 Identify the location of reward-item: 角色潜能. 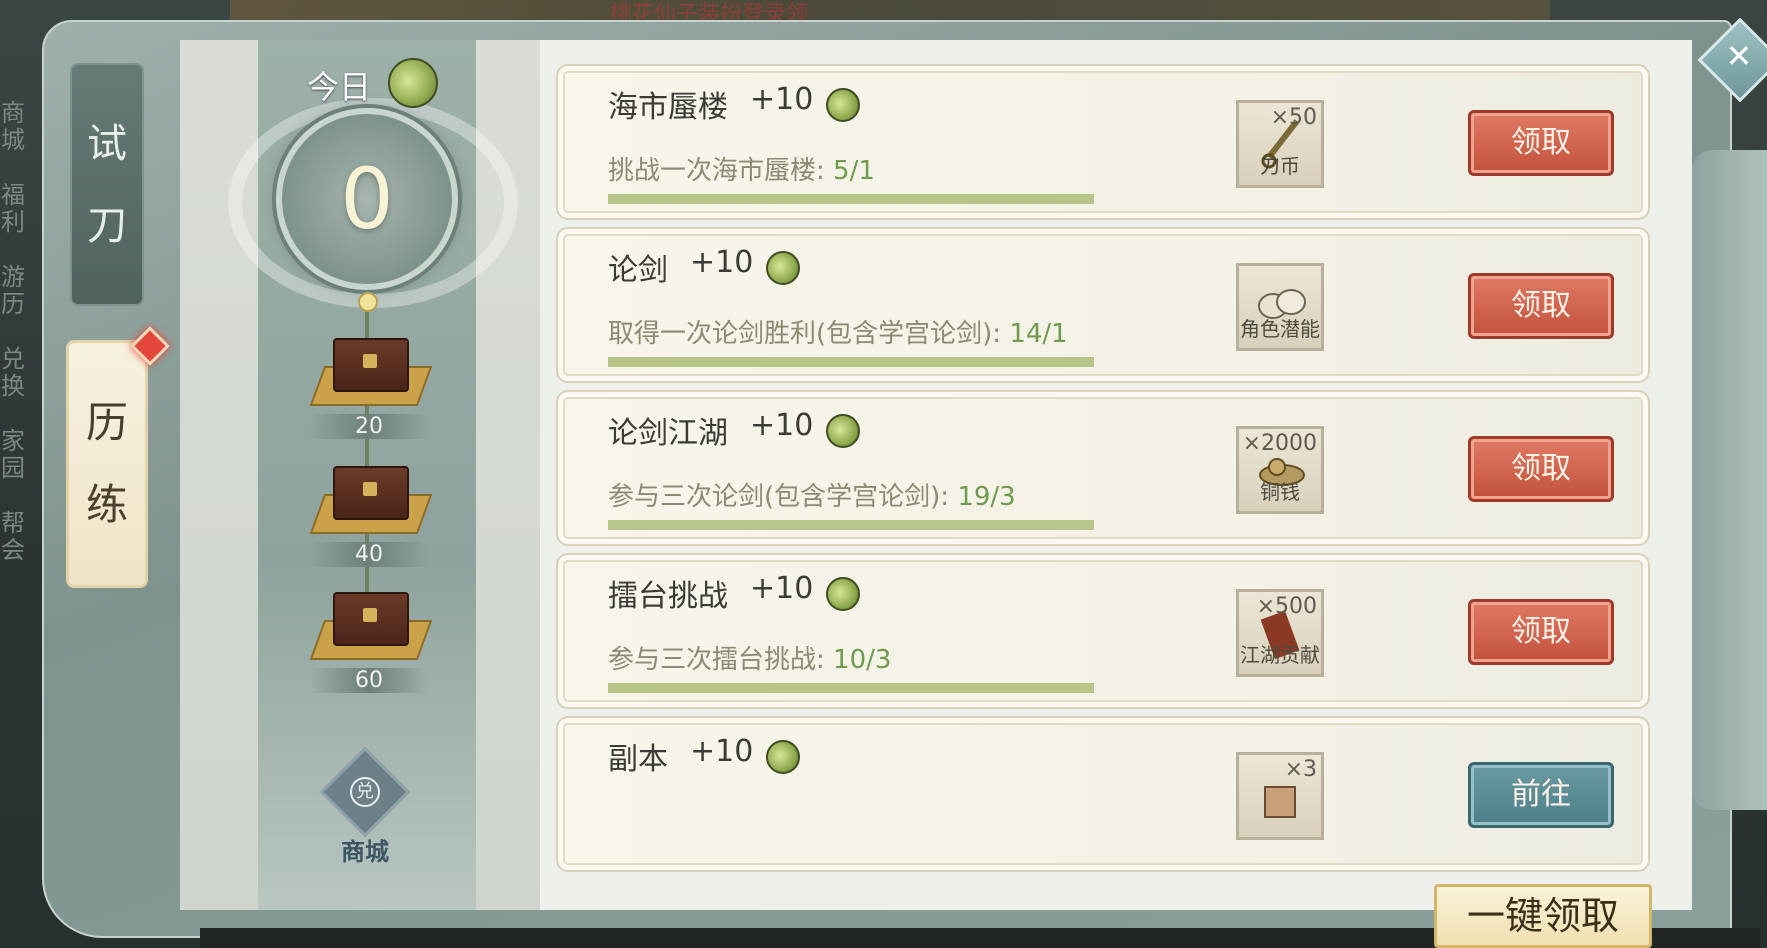
(1280, 307).